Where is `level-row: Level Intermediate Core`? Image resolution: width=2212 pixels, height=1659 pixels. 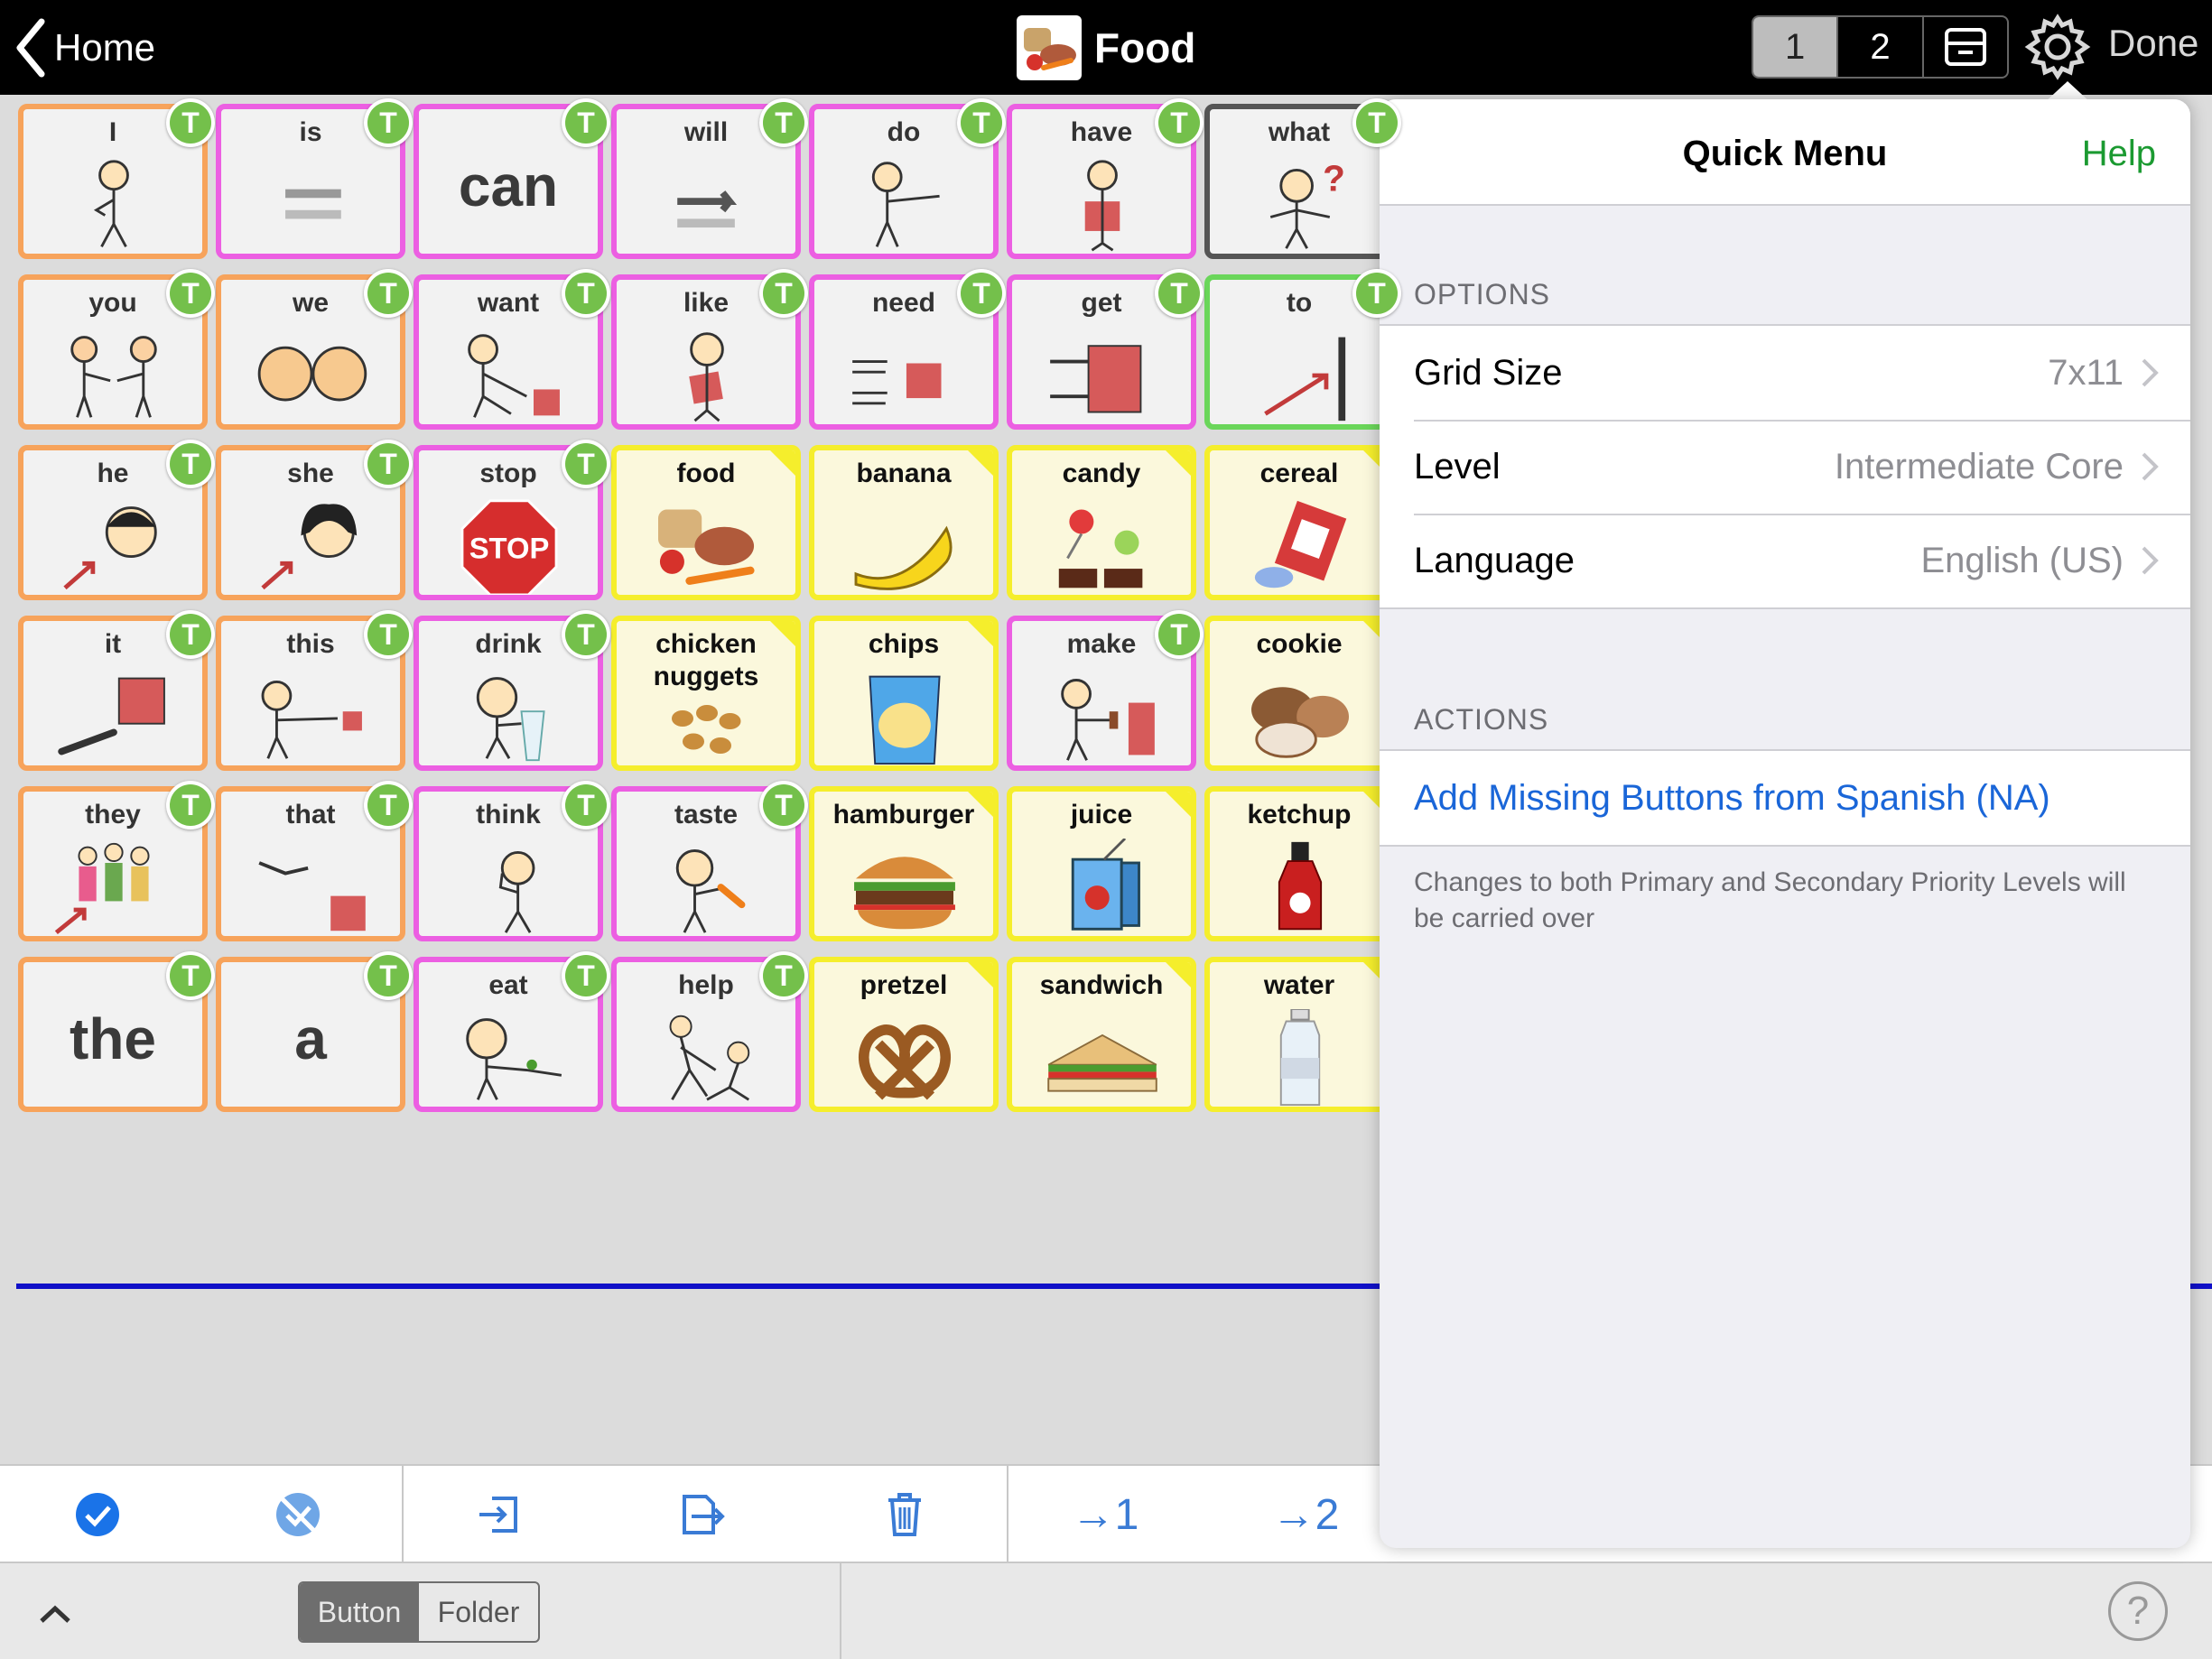 level-row: Level Intermediate Core is located at coordinates (1785, 467).